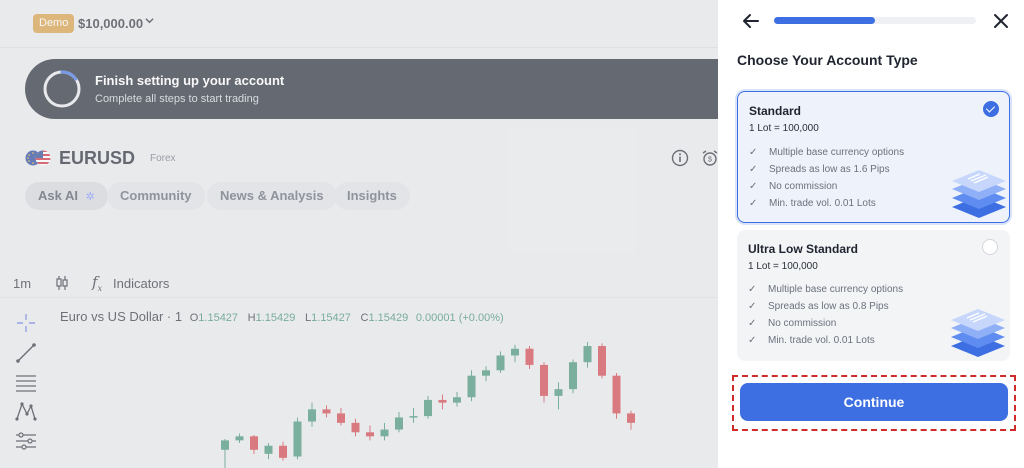 Image resolution: width=1024 pixels, height=468 pixels. I want to click on back-arrow-icon, so click(751, 21).